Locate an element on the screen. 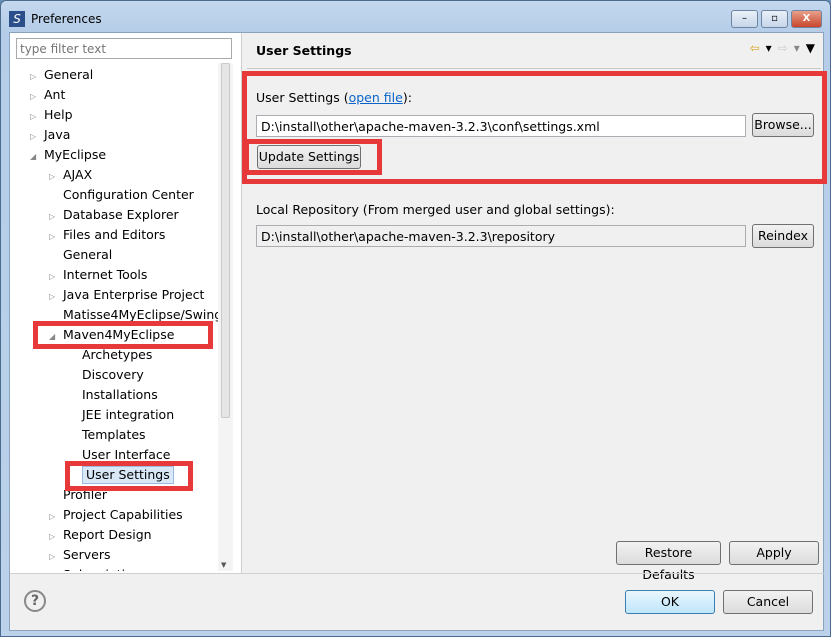 The width and height of the screenshot is (831, 637). tree-item-label: Report Design is located at coordinates (107, 534).